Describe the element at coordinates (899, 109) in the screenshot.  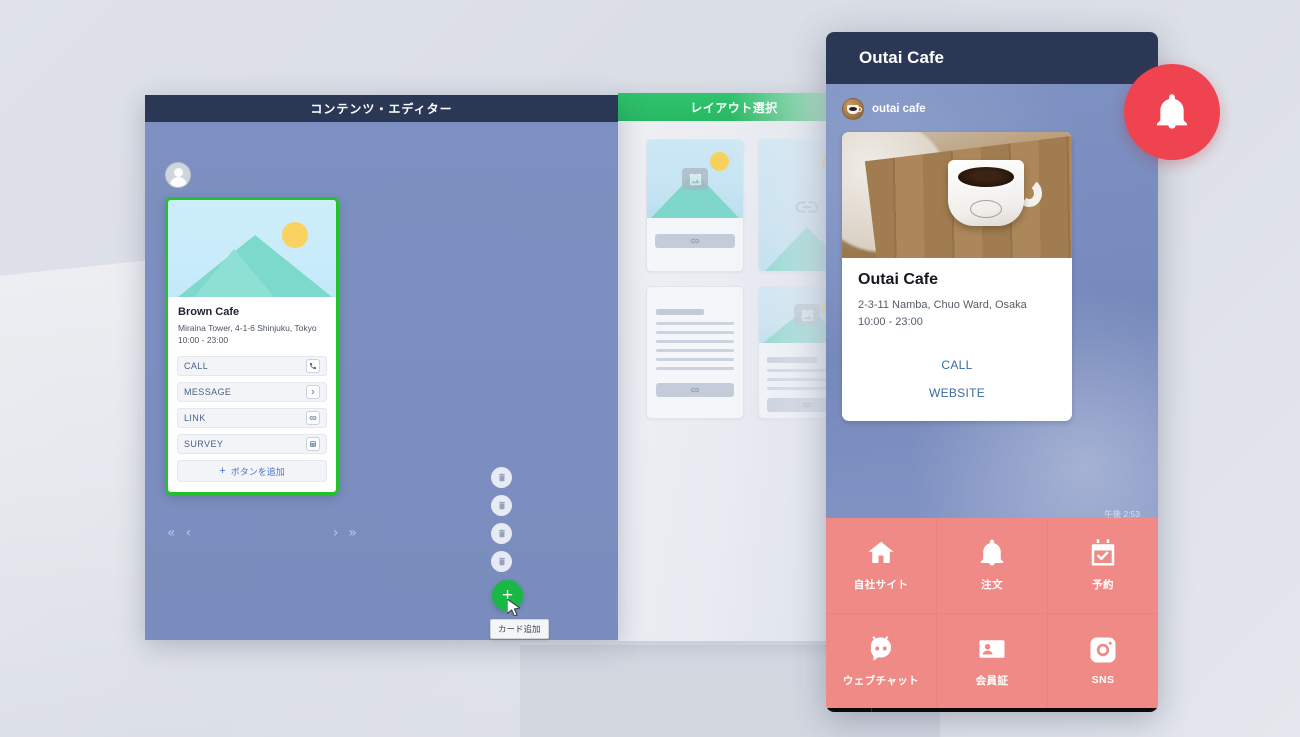
I see `chat-sender-name: outai cafe` at that location.